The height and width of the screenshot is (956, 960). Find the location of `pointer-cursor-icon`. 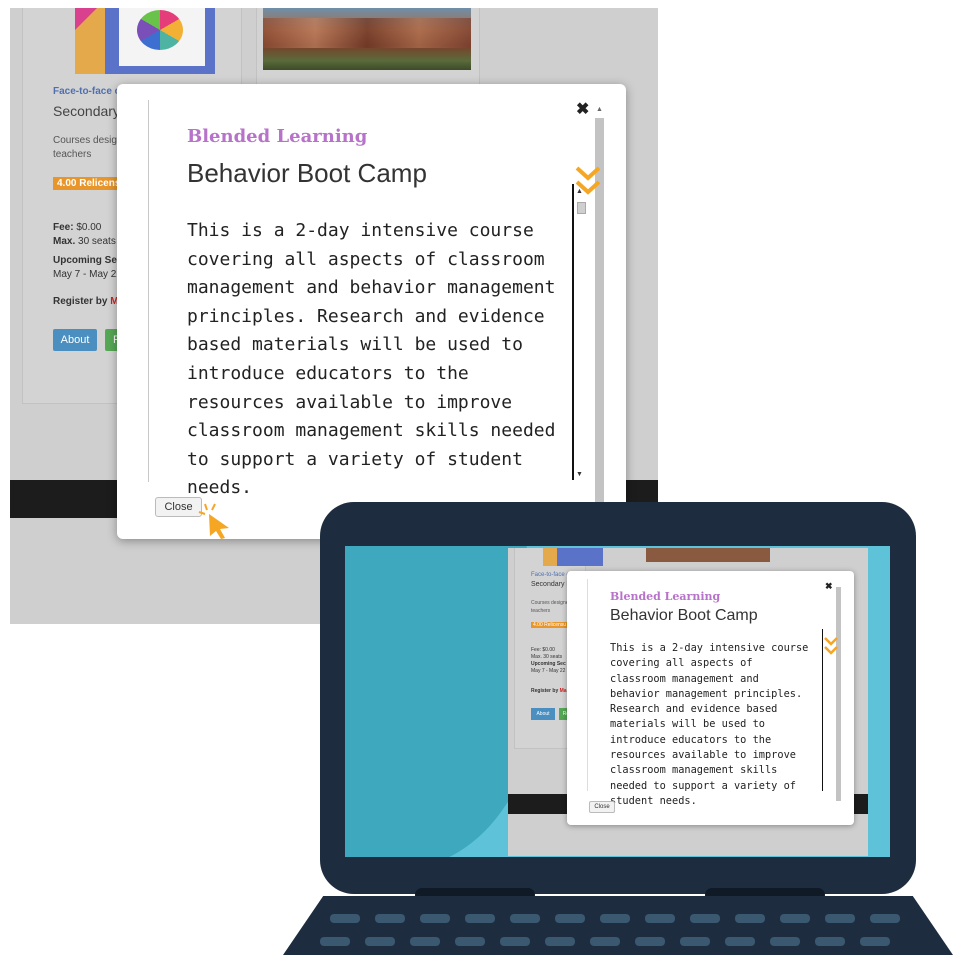

pointer-cursor-icon is located at coordinates (213, 521).